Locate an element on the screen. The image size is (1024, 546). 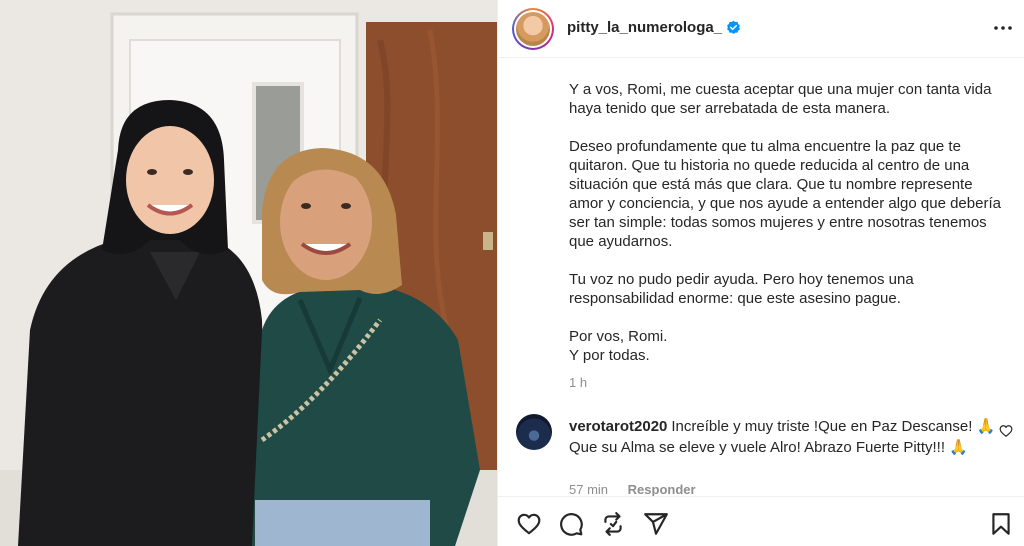
caption-paragraph: Por vos, Romi. Y por todas. is located at coordinates (618, 346).